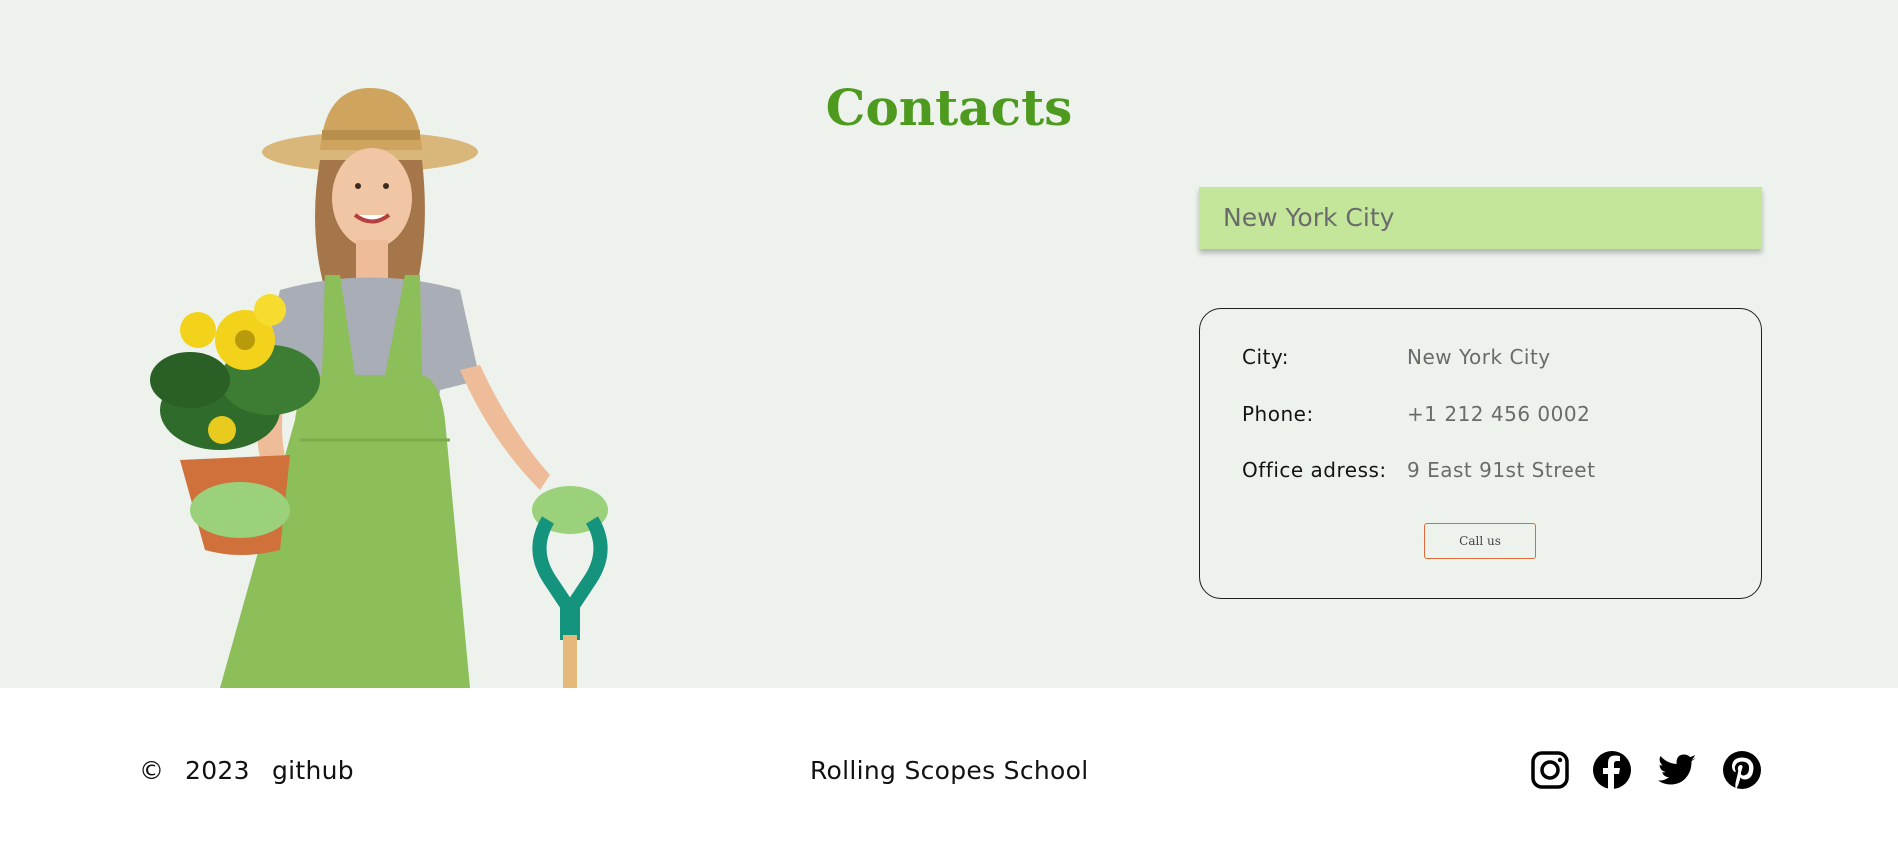 Image resolution: width=1898 pixels, height=850 pixels. Describe the element at coordinates (1278, 414) in the screenshot. I see `phone-label: Phone:` at that location.